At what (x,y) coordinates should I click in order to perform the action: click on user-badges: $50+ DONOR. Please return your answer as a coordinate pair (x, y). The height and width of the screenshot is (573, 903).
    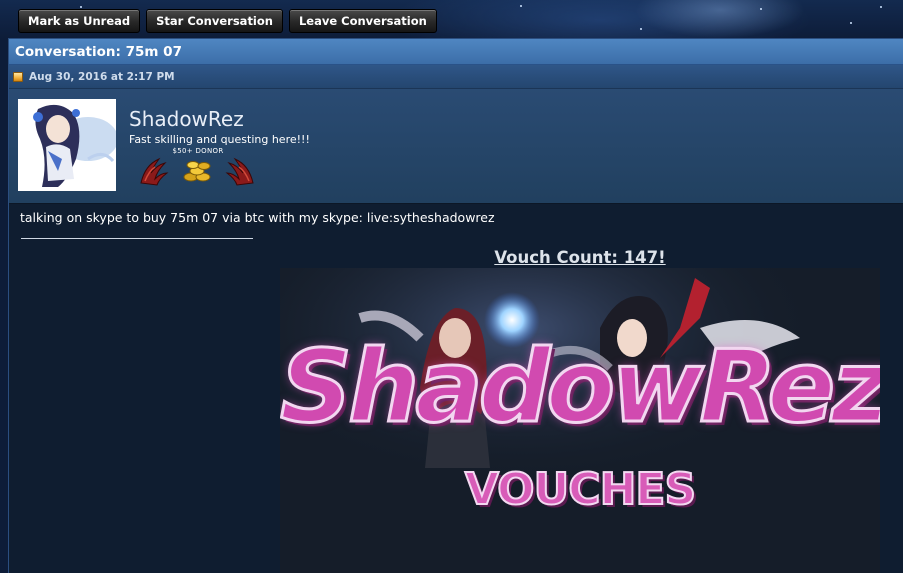
    Looking at the image, I should click on (197, 167).